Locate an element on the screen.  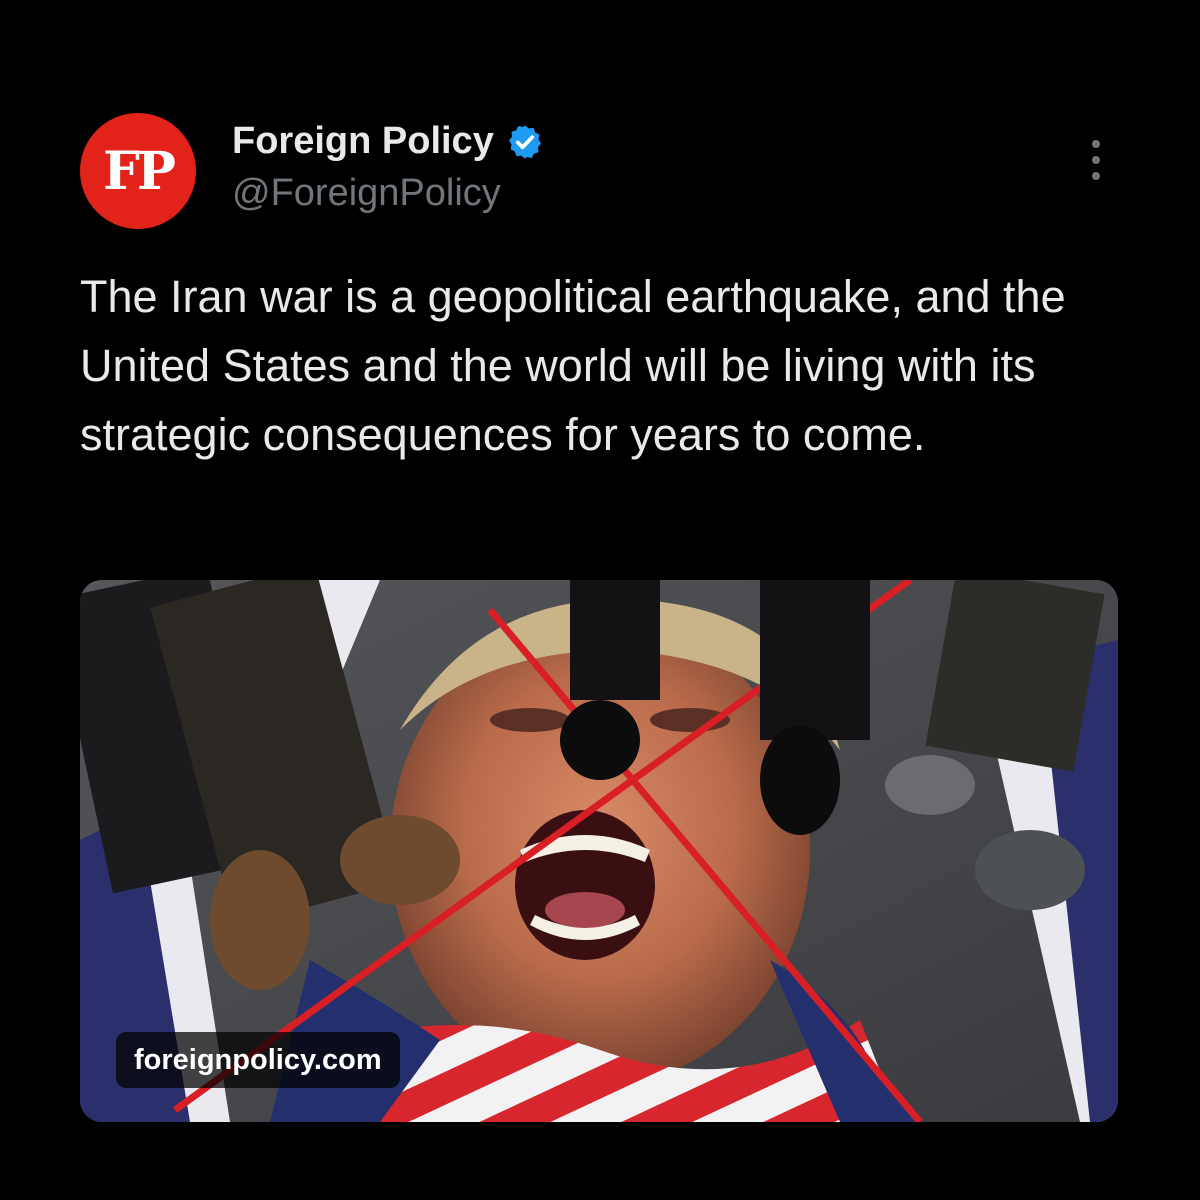
display-name: Foreign Policy is located at coordinates (363, 141).